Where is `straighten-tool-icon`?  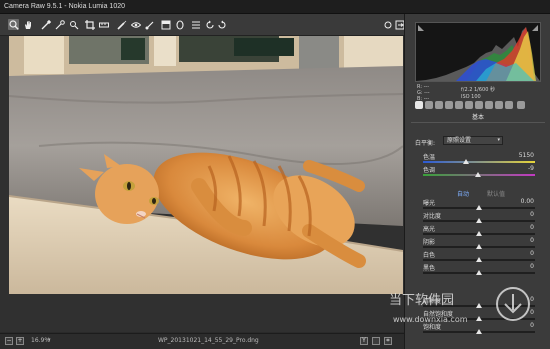 straighten-tool-icon is located at coordinates (103, 24).